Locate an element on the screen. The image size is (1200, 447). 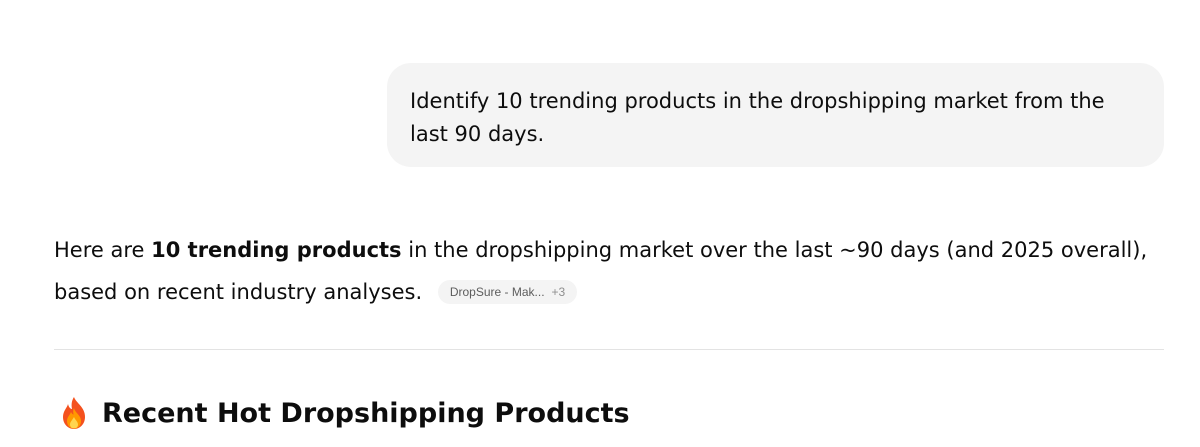
citation-more-count: +3 is located at coordinates (558, 292).